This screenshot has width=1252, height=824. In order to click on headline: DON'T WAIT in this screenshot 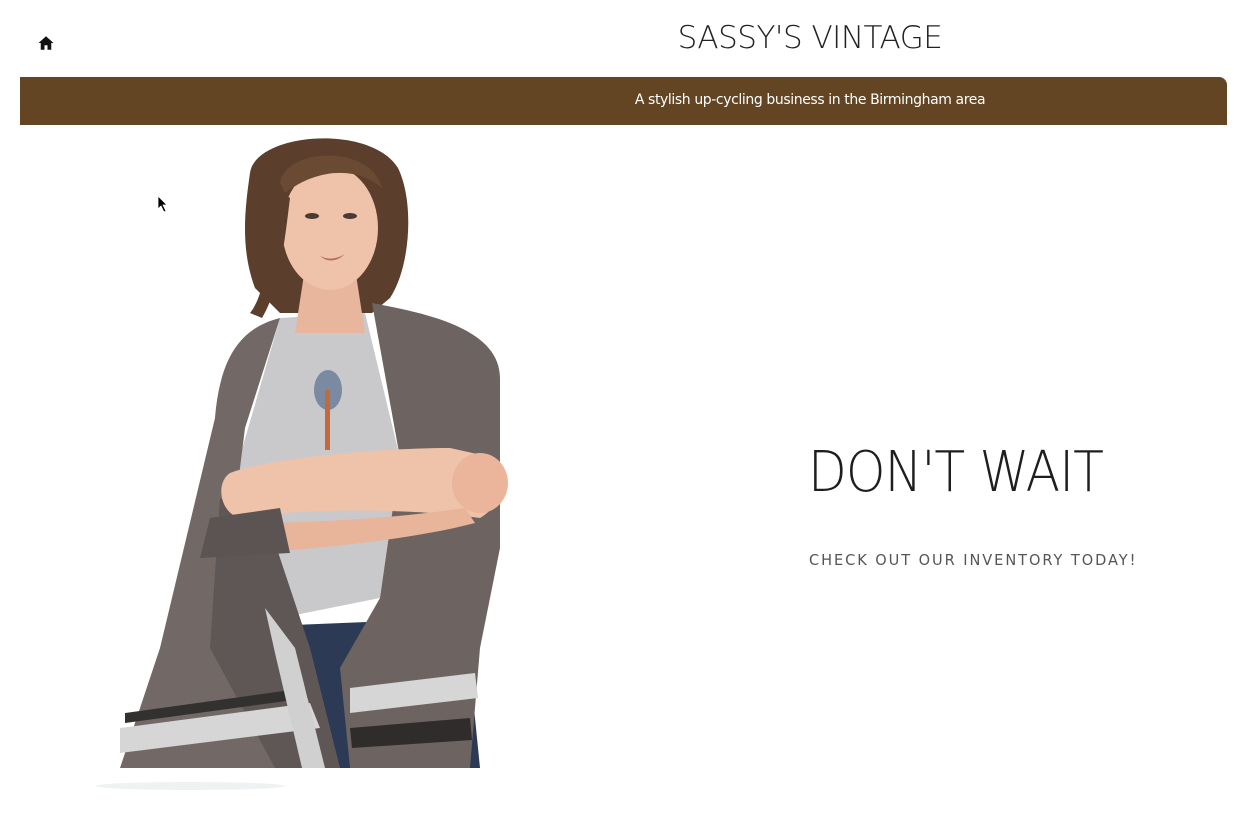, I will do `click(956, 472)`.